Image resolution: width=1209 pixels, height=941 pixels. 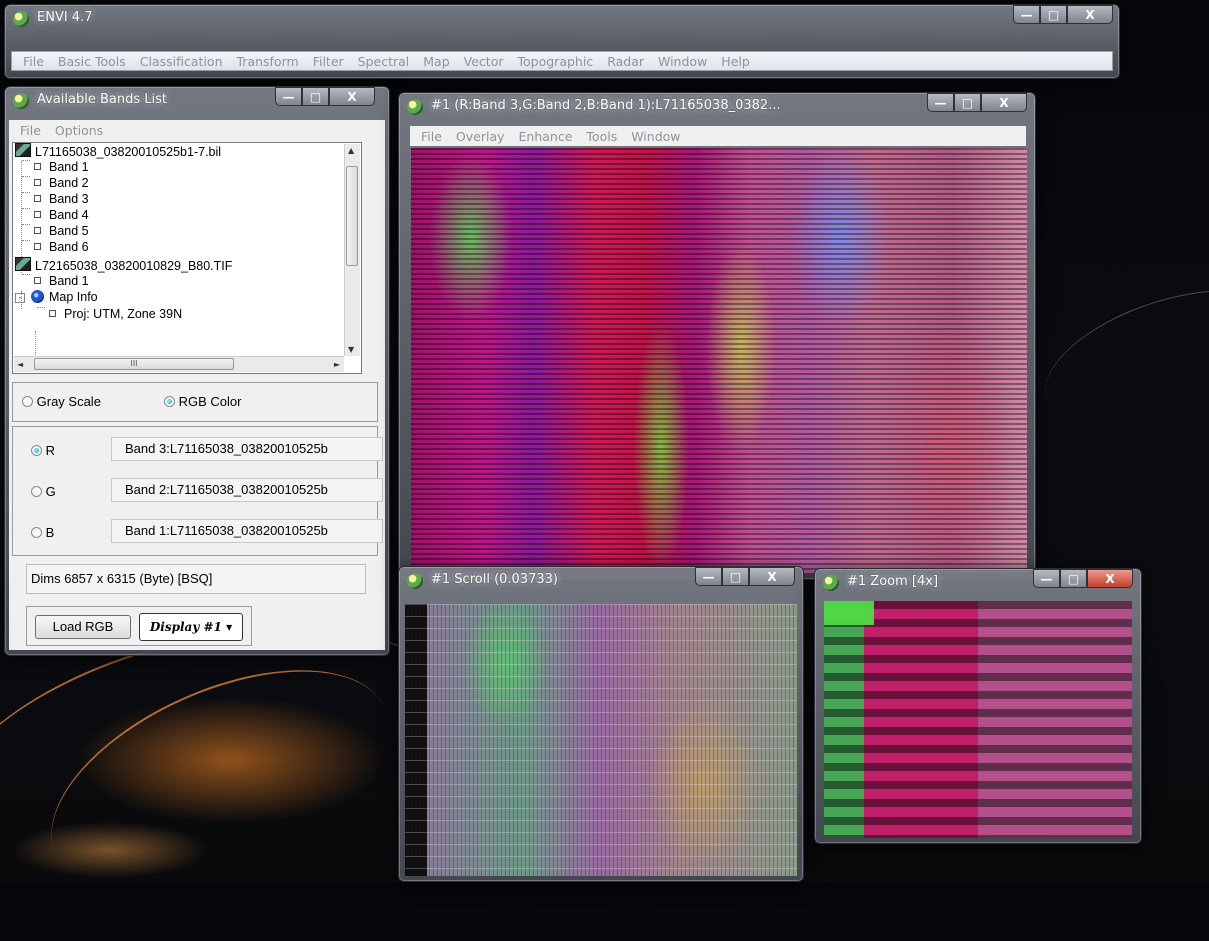 What do you see at coordinates (65, 17) in the screenshot?
I see `window-title: ENVI 4.7` at bounding box center [65, 17].